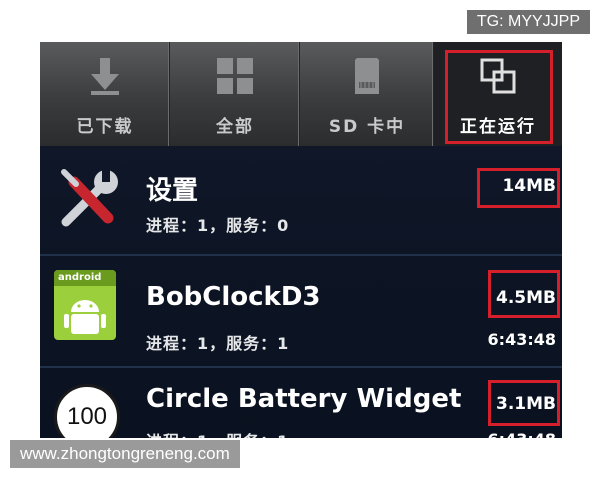 The height and width of the screenshot is (480, 600). I want to click on sd-card-icon, so click(367, 76).